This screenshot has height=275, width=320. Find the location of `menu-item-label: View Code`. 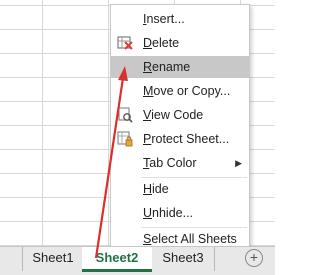

menu-item-label: View Code is located at coordinates (173, 115).